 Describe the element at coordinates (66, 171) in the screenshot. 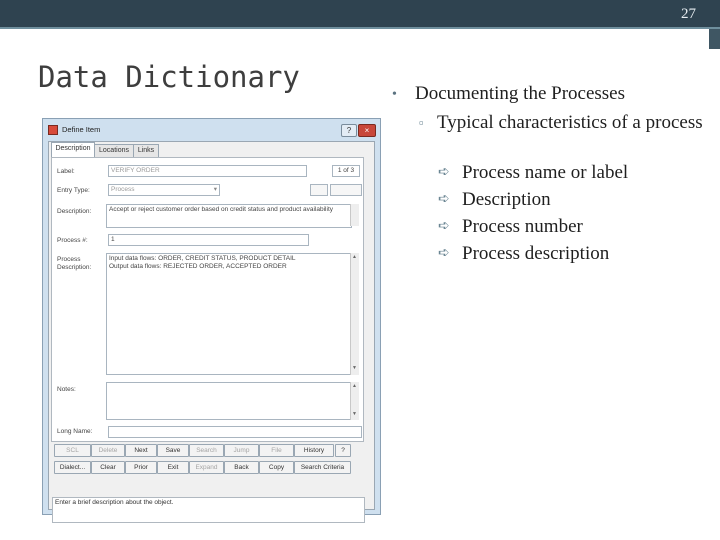

I see `label-caption: Label:` at that location.